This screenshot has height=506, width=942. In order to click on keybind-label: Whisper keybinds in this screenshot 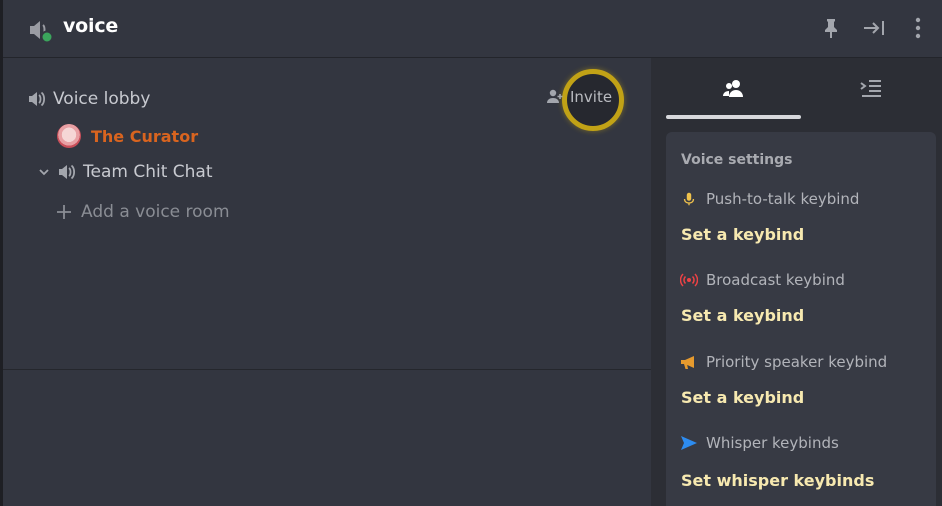, I will do `click(772, 443)`.